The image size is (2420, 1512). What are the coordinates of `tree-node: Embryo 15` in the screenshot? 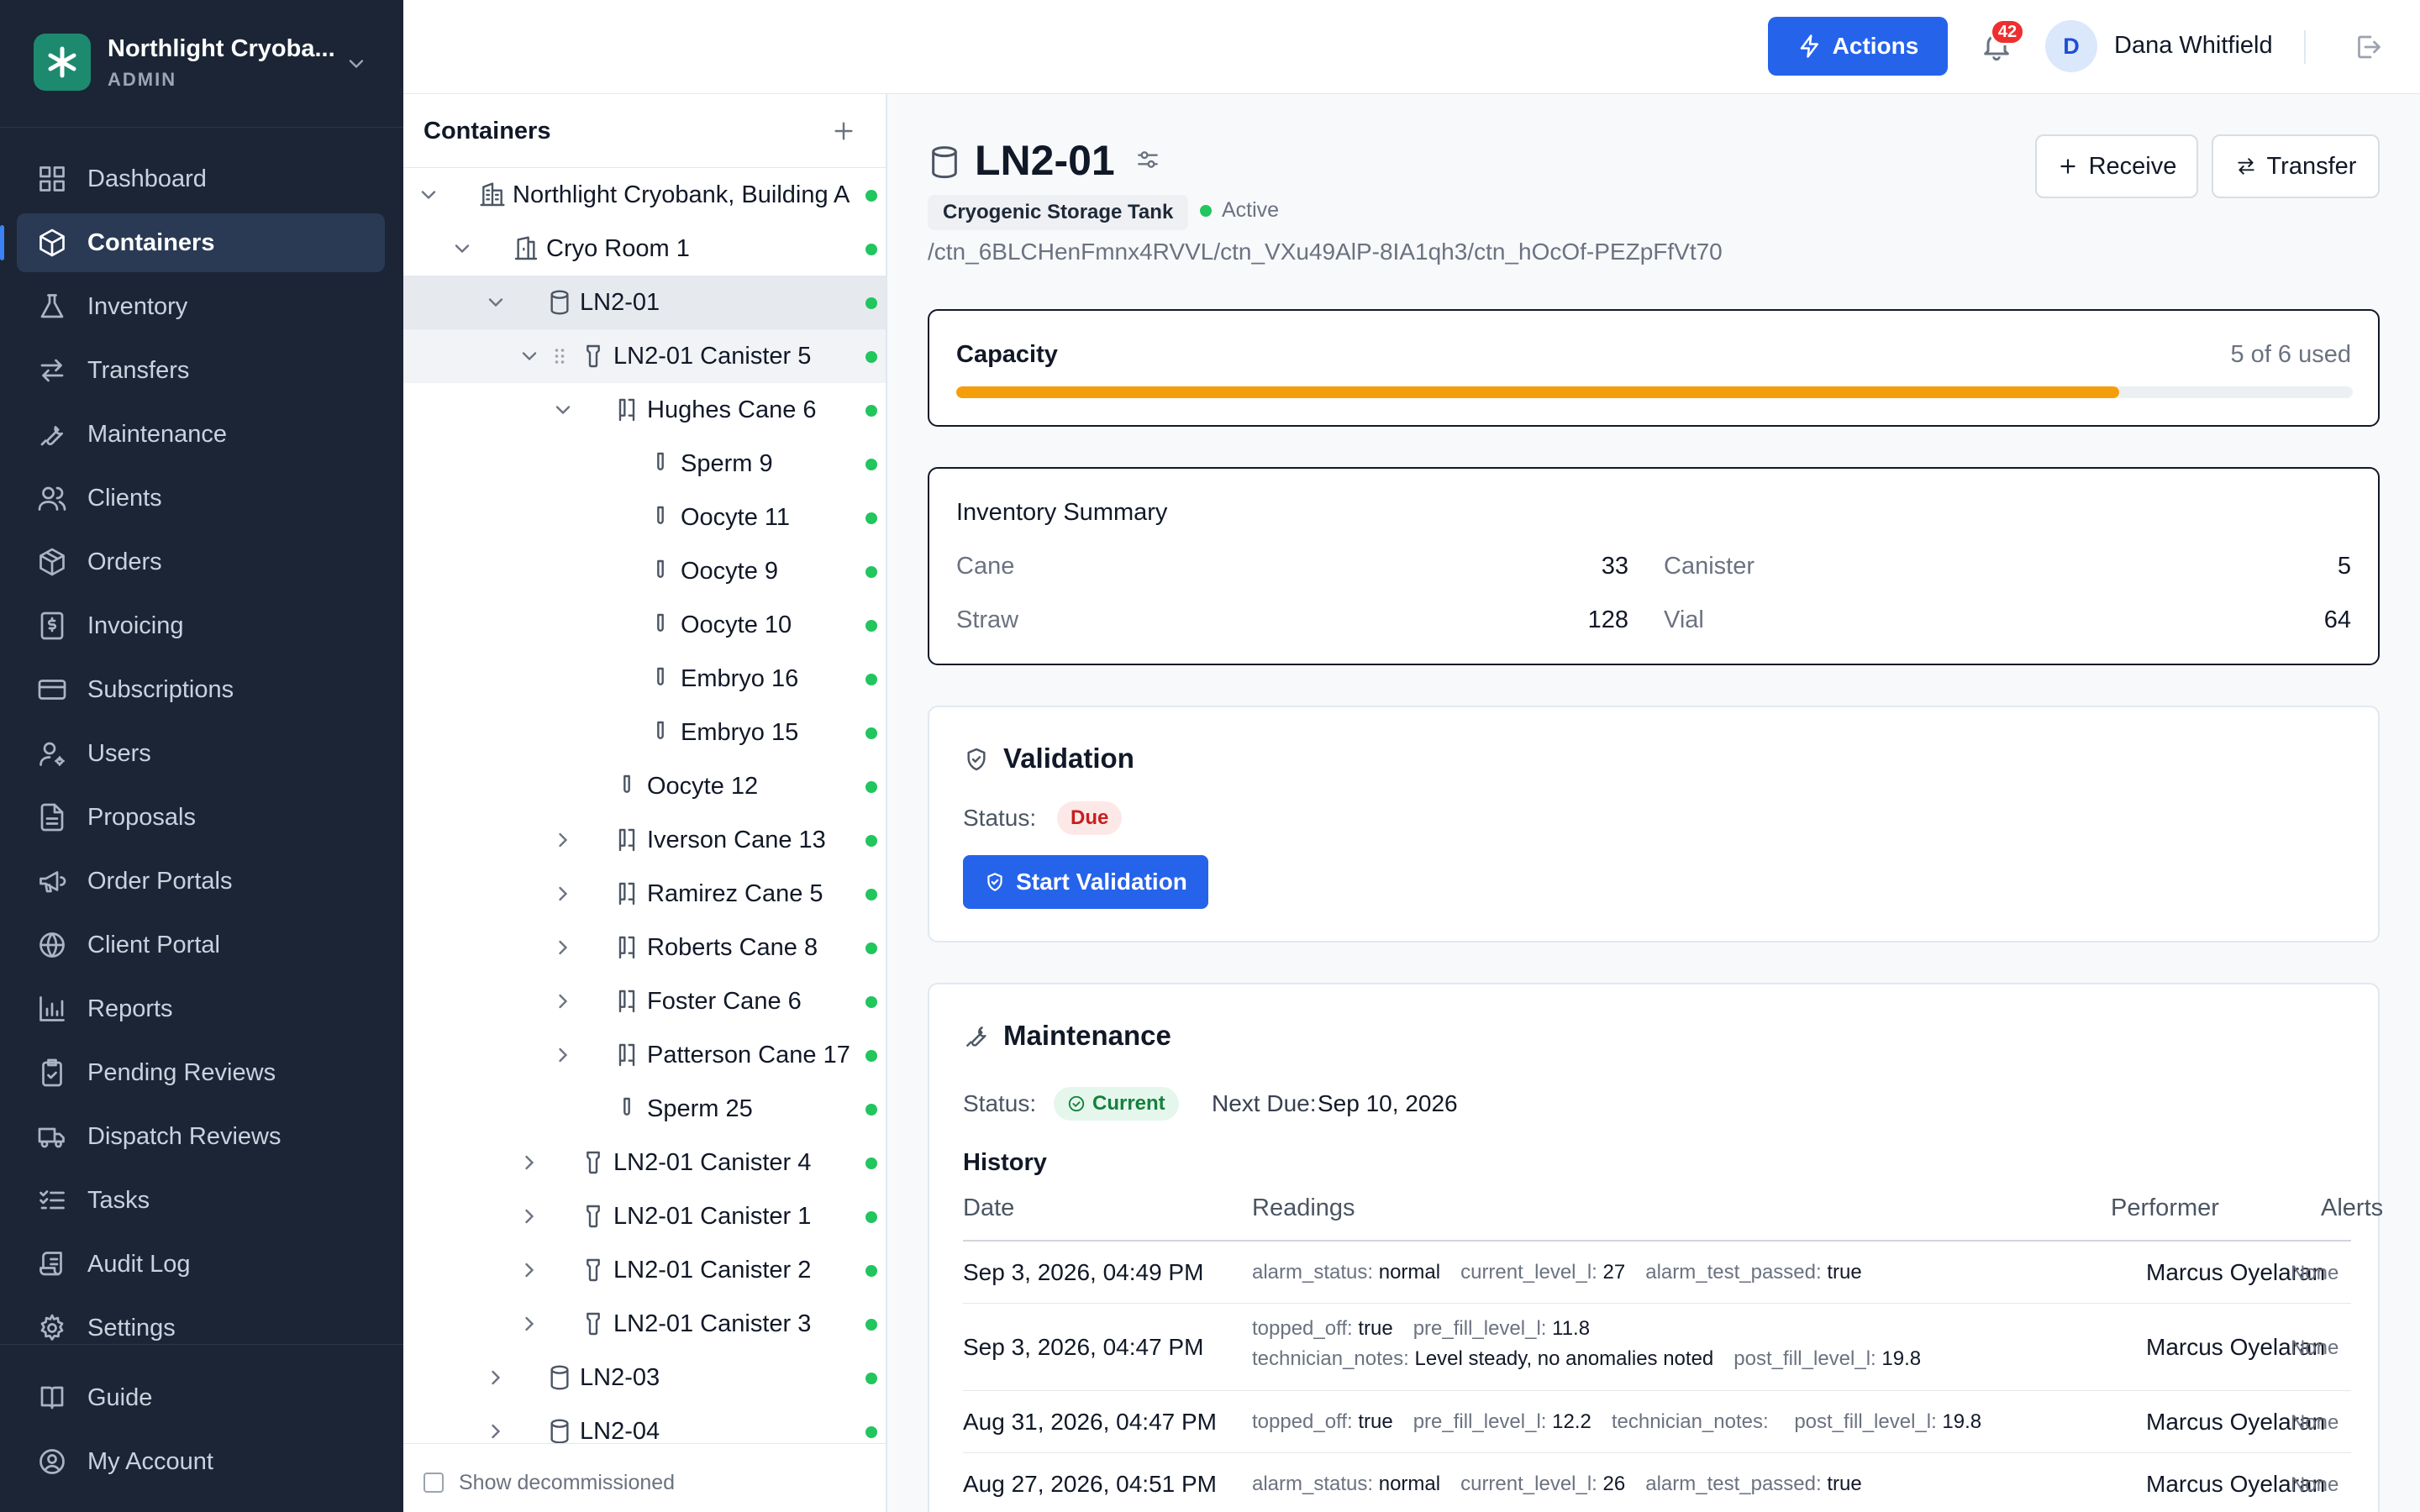 It's located at (644, 732).